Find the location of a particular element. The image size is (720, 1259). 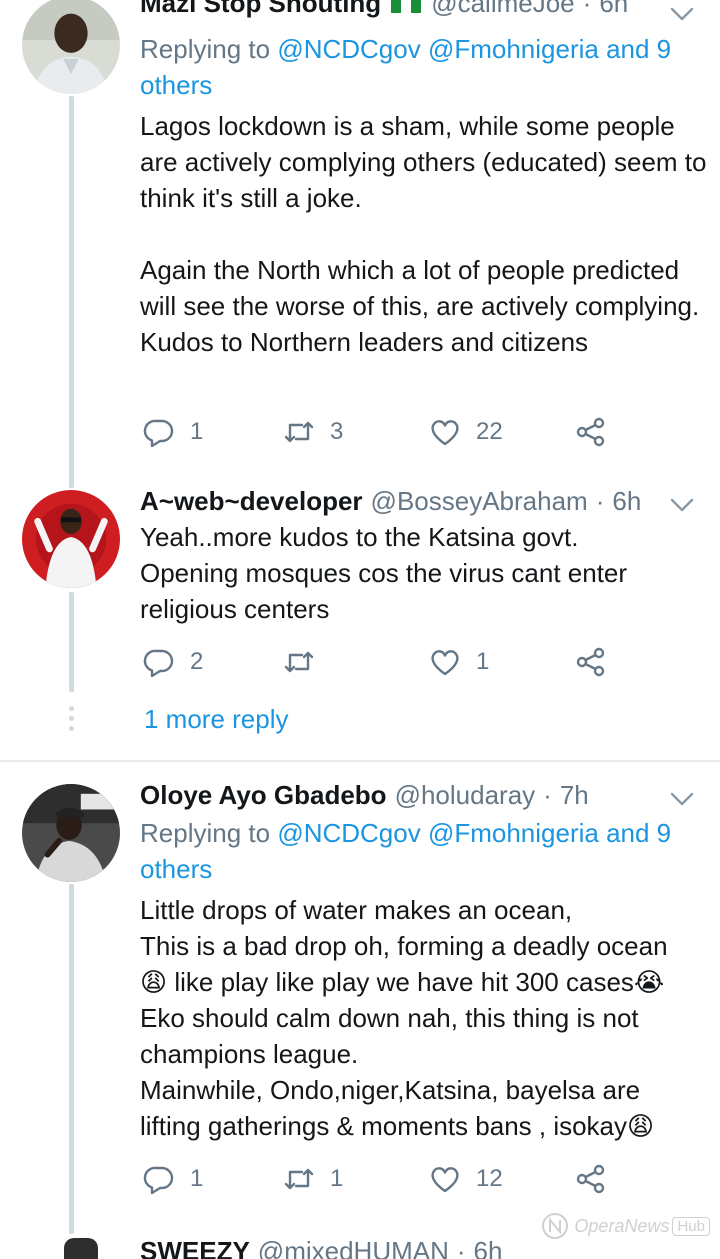

retweet-button: 1 is located at coordinates (312, 1179).